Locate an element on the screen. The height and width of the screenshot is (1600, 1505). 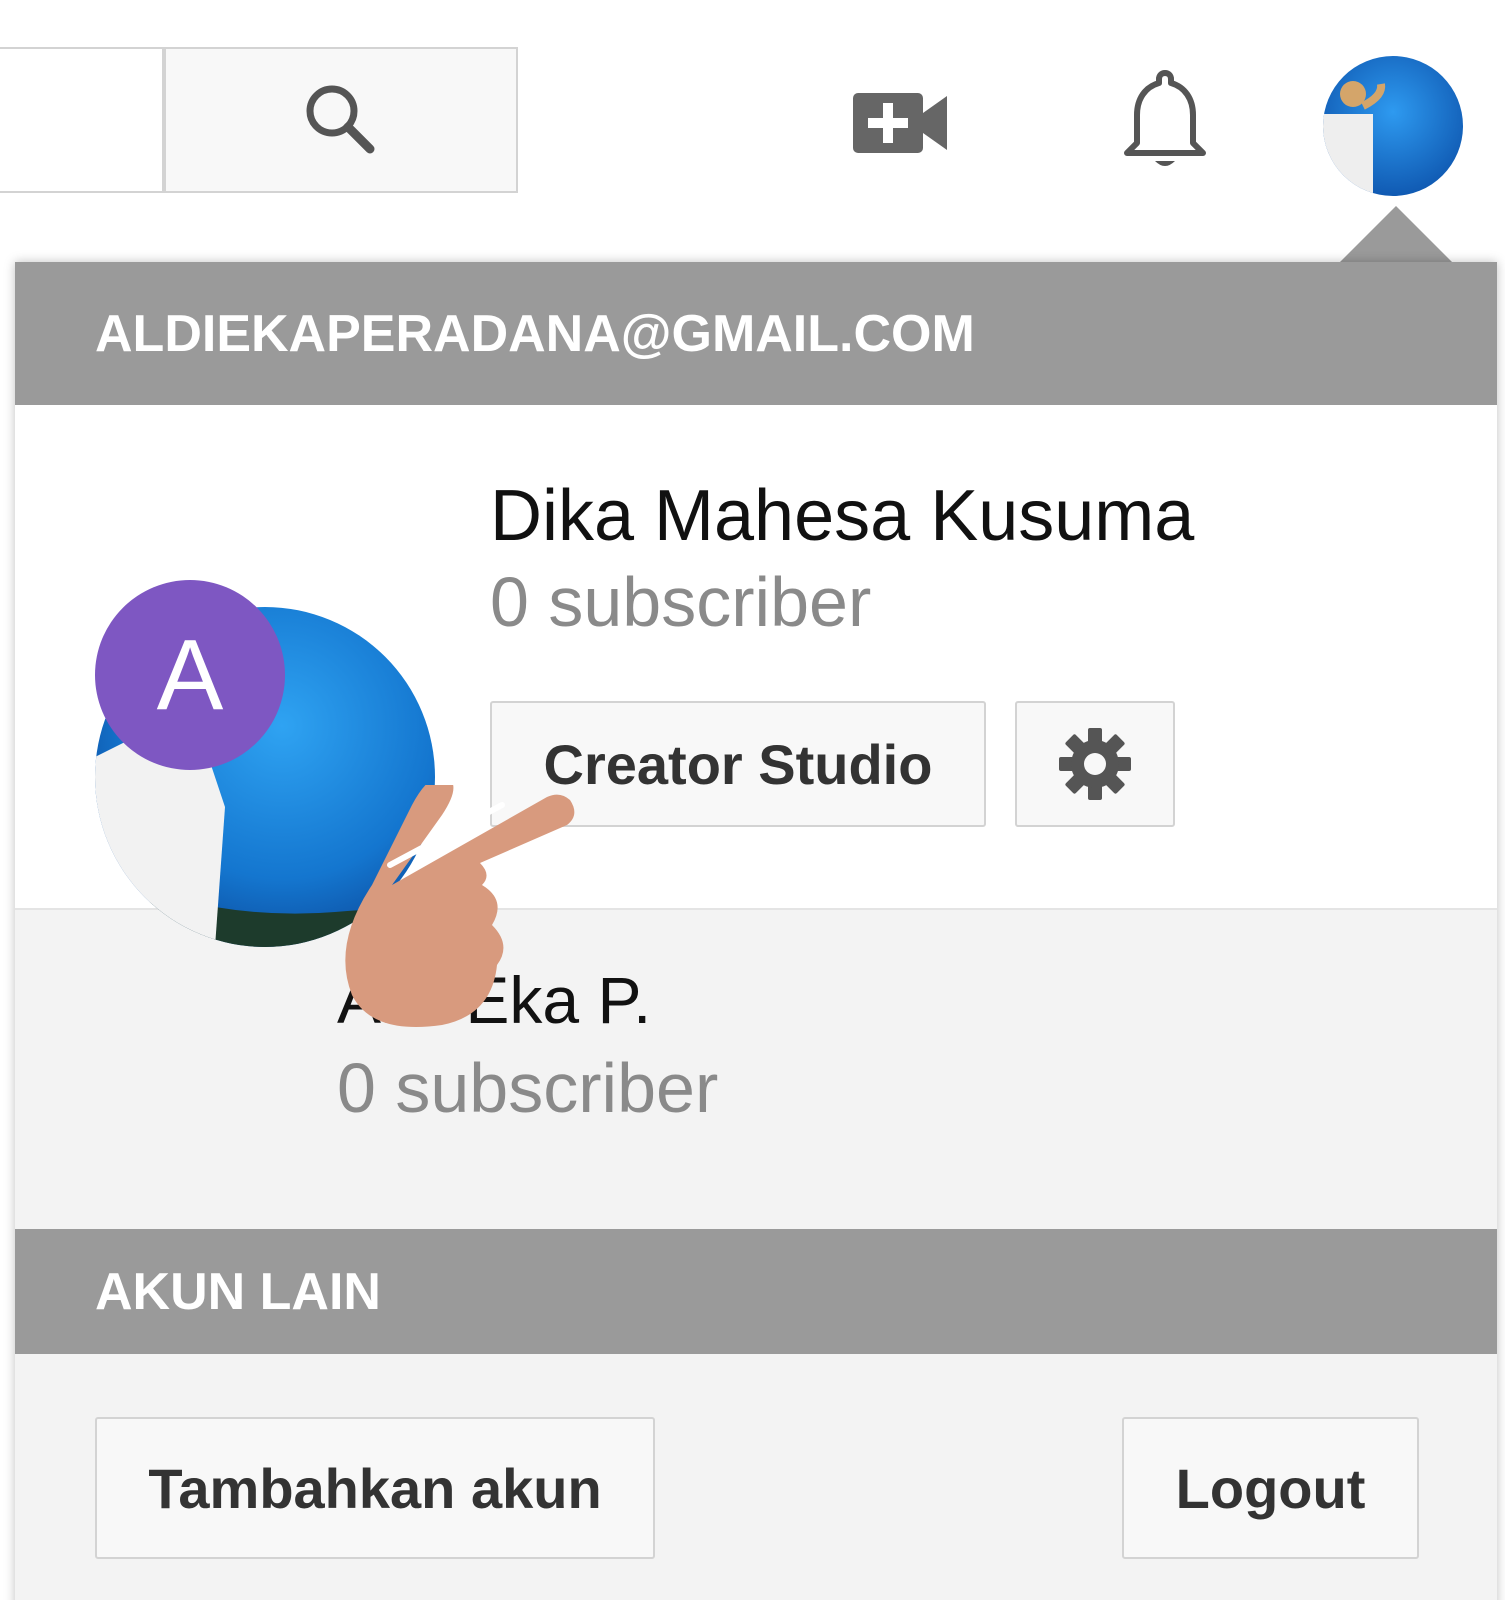
other-channel-subscriber-count: 0 subscriber is located at coordinates (528, 1088).